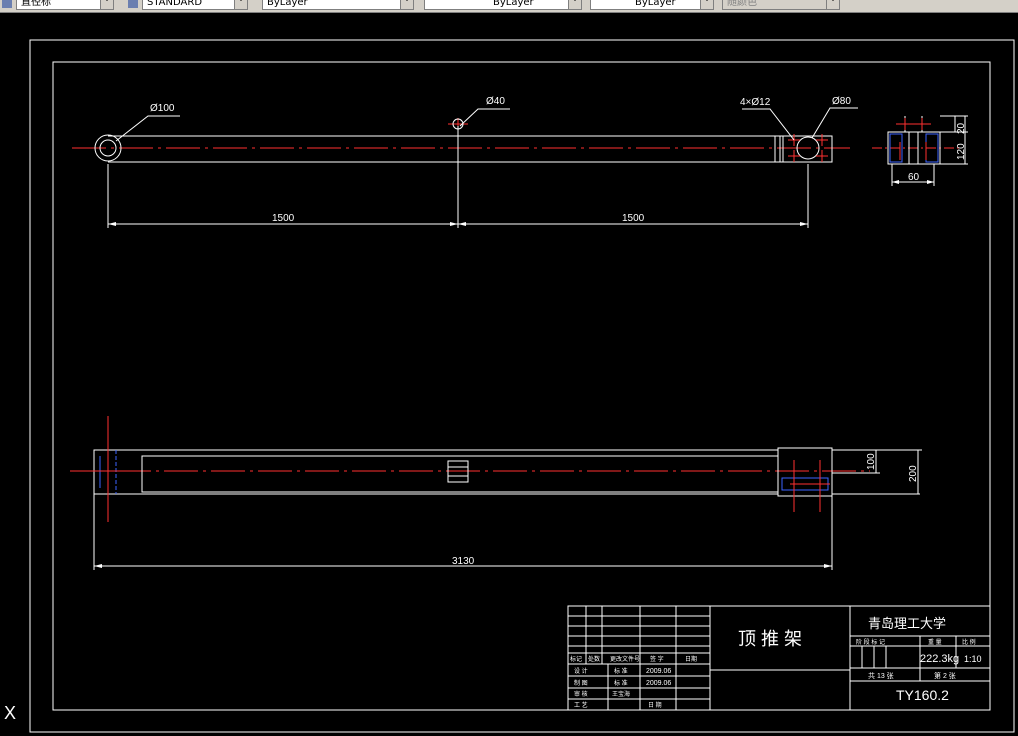  I want to click on rev-header-sign: 签 字, so click(657, 659).